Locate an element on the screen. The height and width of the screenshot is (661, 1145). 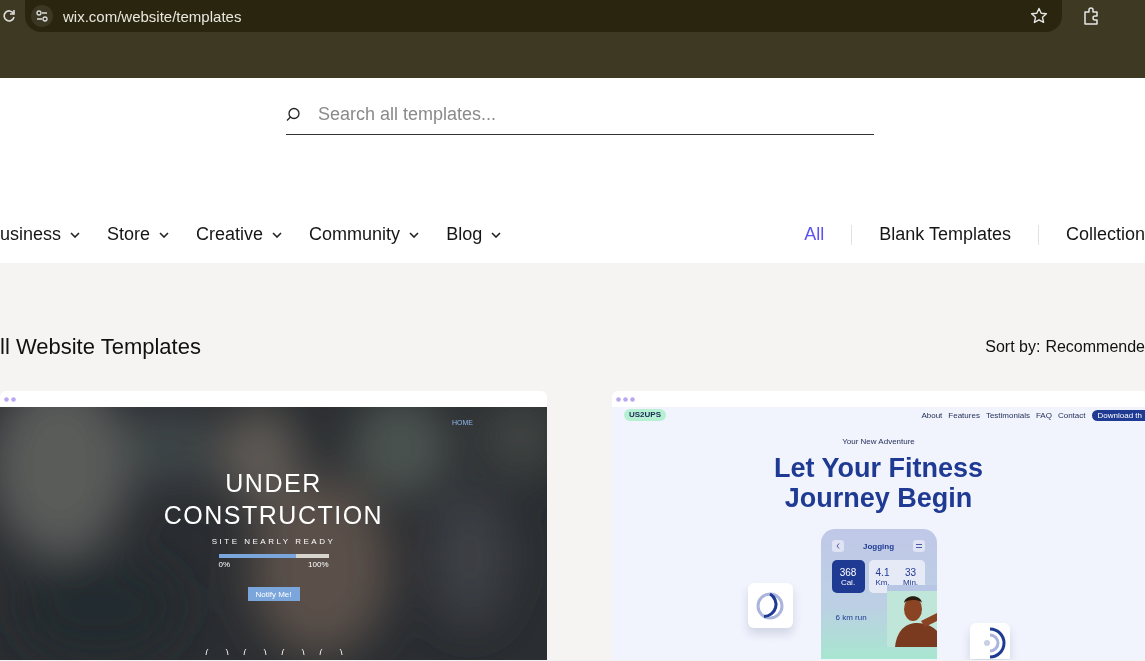
filter-tab: Collection is located at coordinates (1105, 234).